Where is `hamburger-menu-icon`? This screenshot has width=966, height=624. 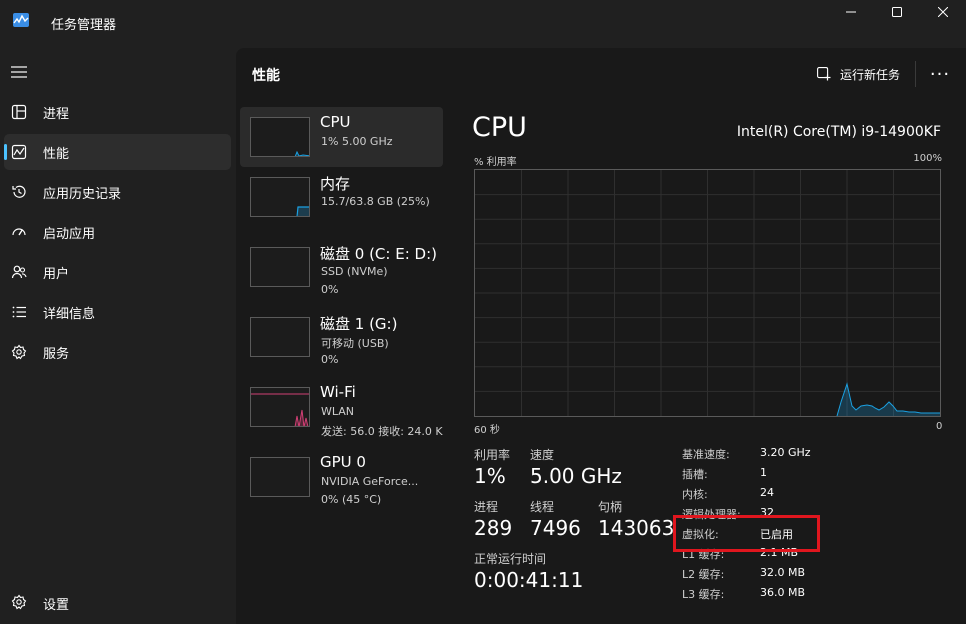 hamburger-menu-icon is located at coordinates (19, 72).